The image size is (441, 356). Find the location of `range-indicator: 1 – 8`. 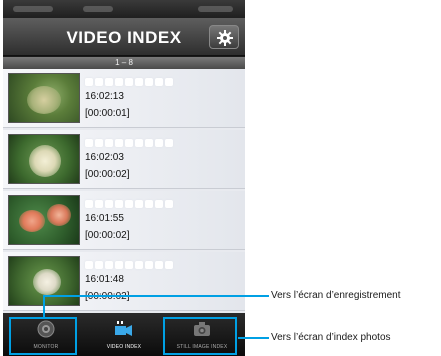

range-indicator: 1 – 8 is located at coordinates (124, 63).